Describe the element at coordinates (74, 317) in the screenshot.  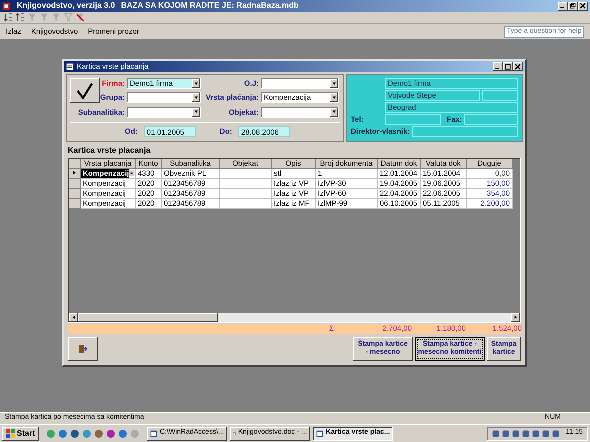
I see `scroll-left-icon` at that location.